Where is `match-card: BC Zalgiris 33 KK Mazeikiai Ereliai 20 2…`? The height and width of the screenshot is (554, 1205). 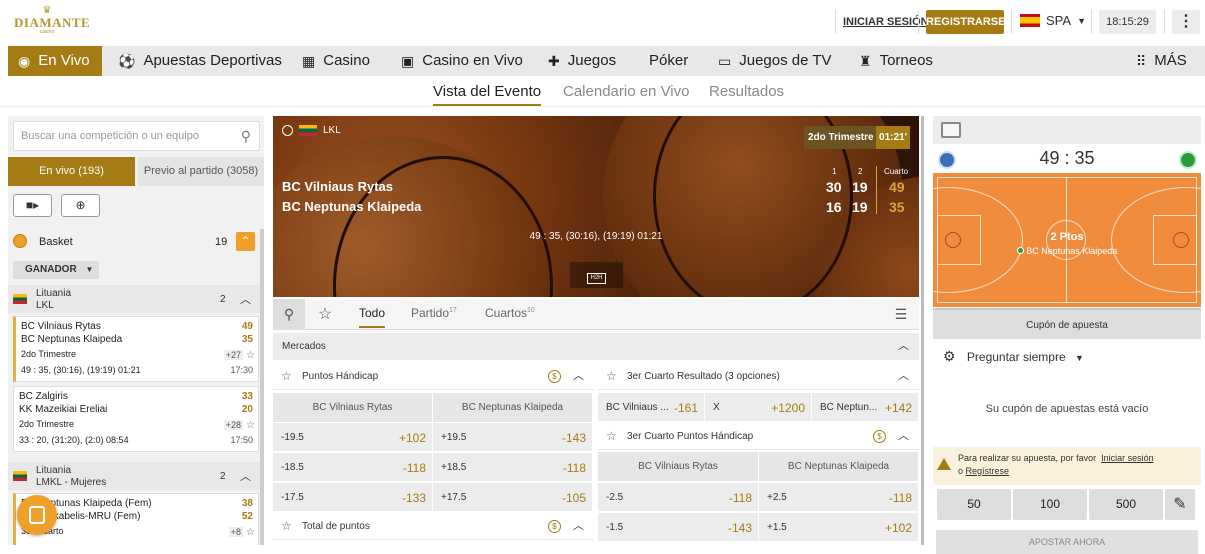
match-card: BC Zalgiris 33 KK Mazeikiai Ereliai 20 2… is located at coordinates (136, 419).